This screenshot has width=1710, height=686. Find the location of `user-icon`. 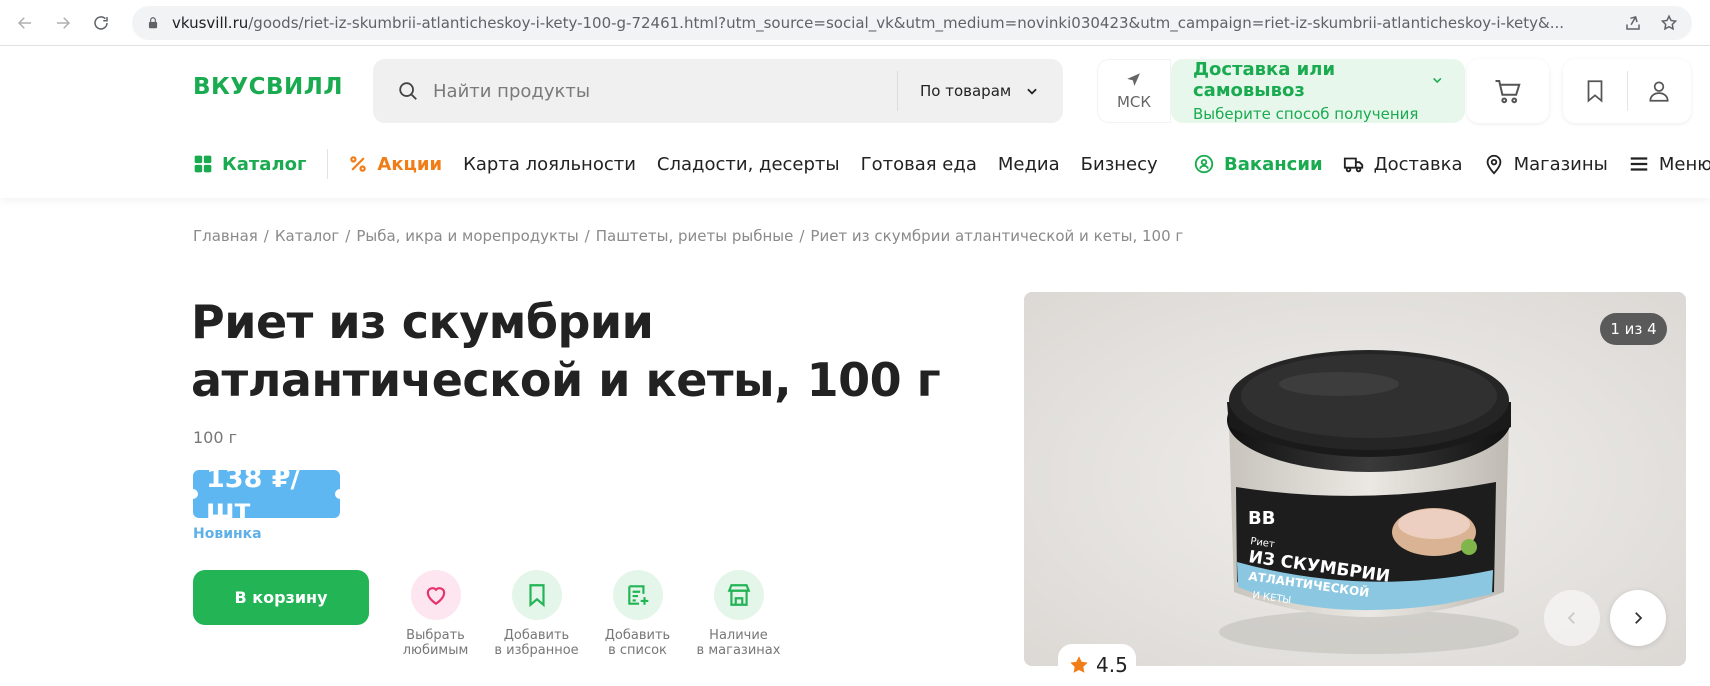

user-icon is located at coordinates (1659, 91).